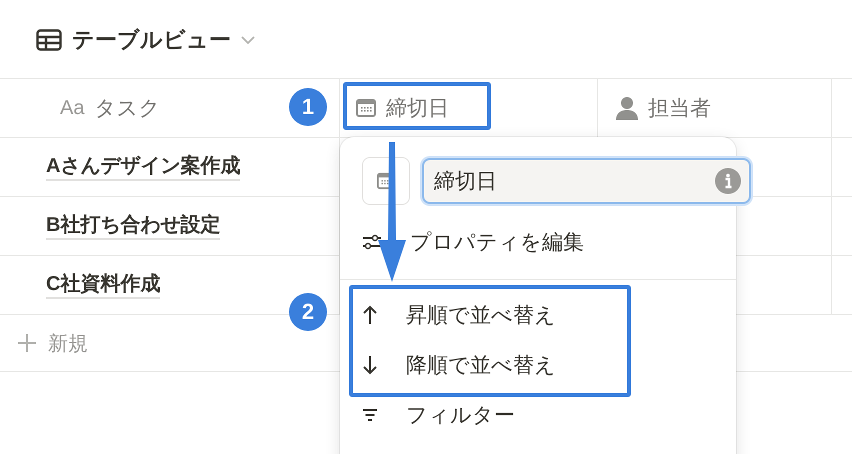 The height and width of the screenshot is (454, 852). What do you see at coordinates (679, 108) in the screenshot?
I see `column-header: 担当者` at bounding box center [679, 108].